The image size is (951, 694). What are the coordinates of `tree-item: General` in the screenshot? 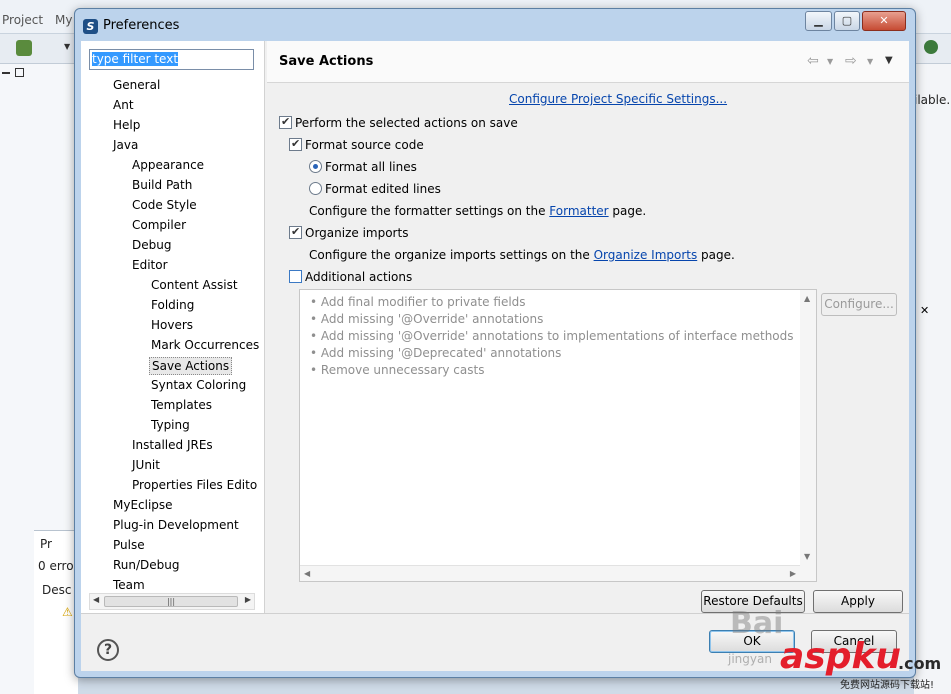 It's located at (136, 85).